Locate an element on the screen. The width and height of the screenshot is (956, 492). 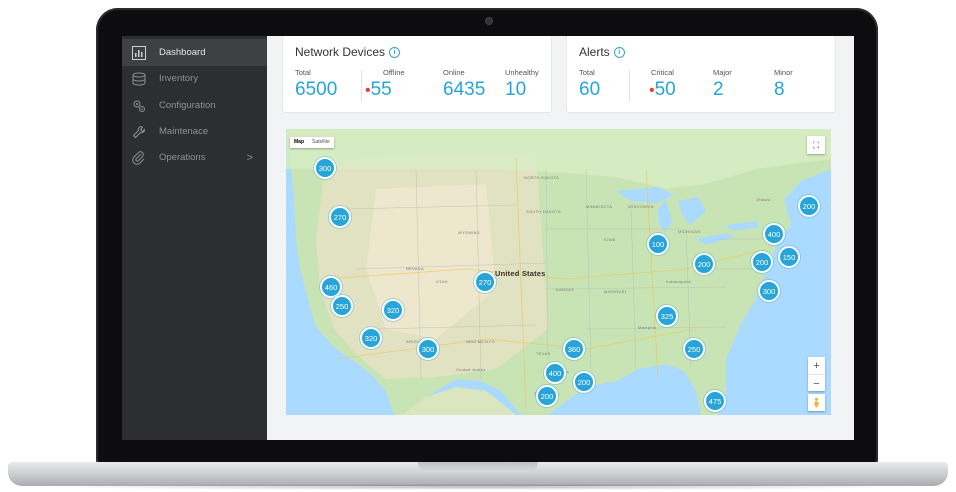
map-region-label: Ciudad Juárez is located at coordinates (471, 369).